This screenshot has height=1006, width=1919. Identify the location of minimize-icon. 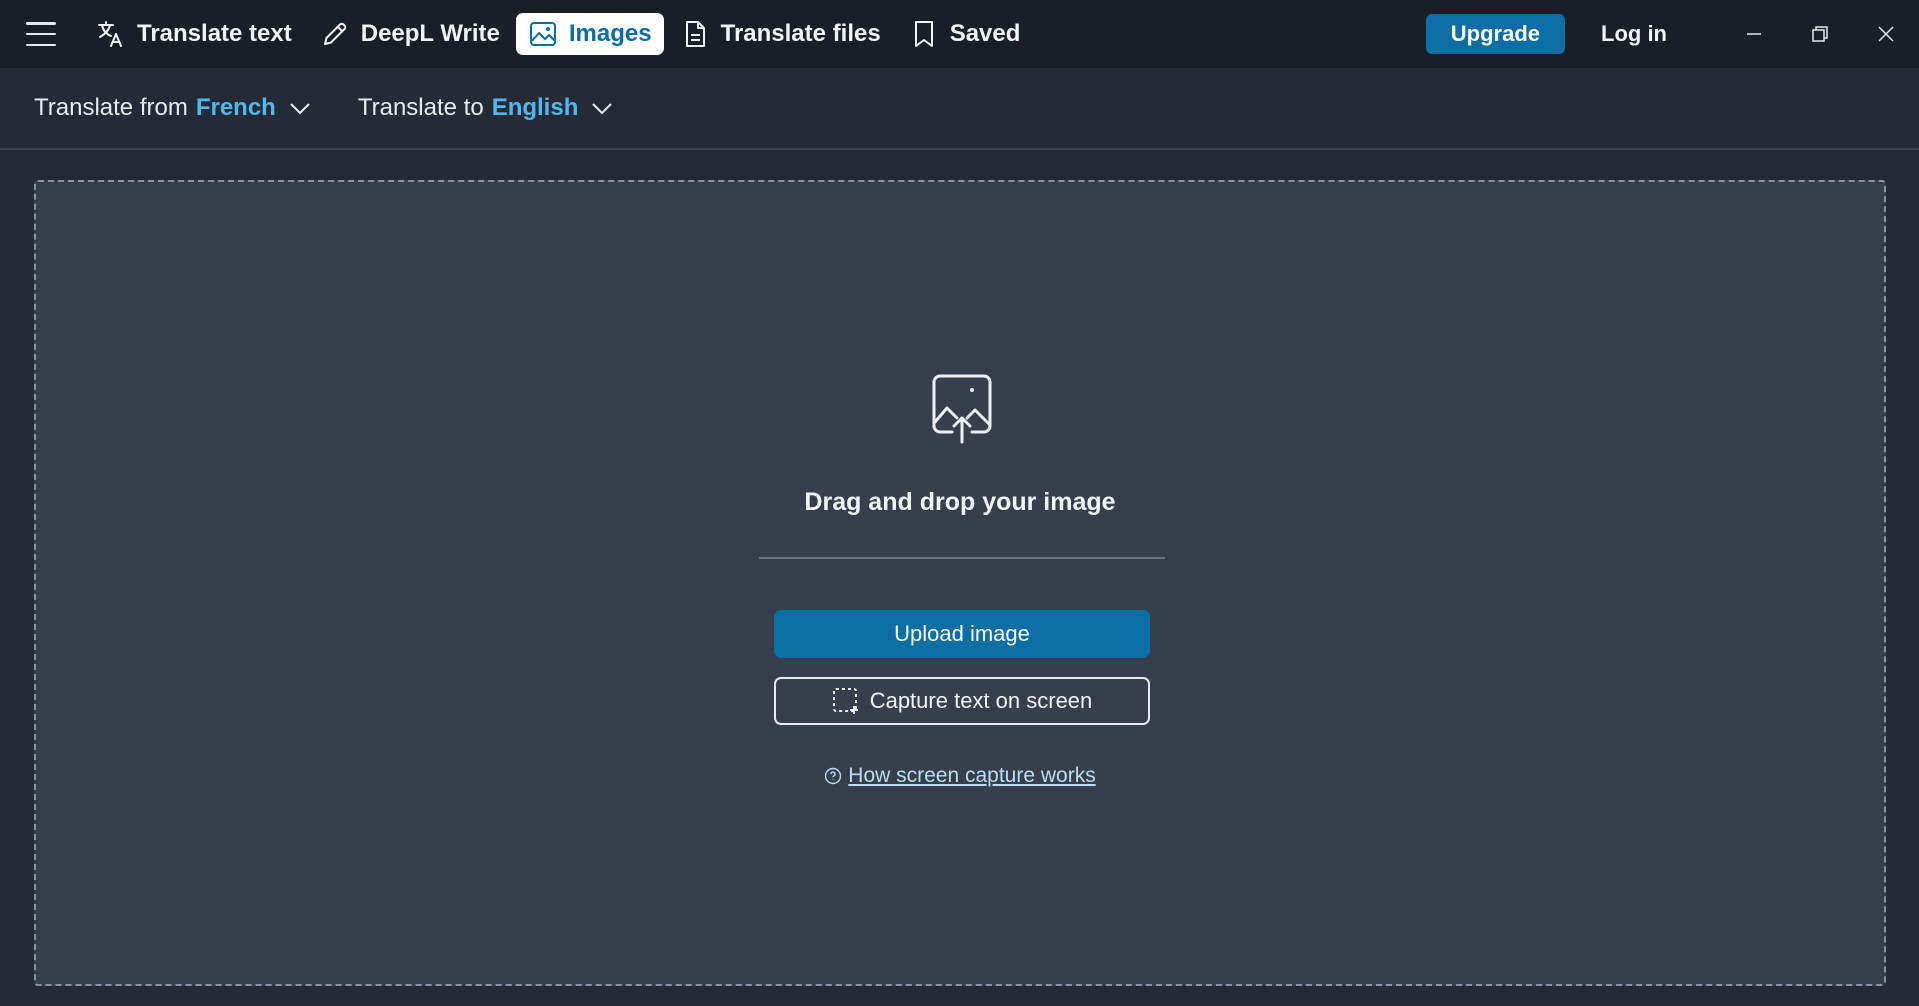
(1754, 34).